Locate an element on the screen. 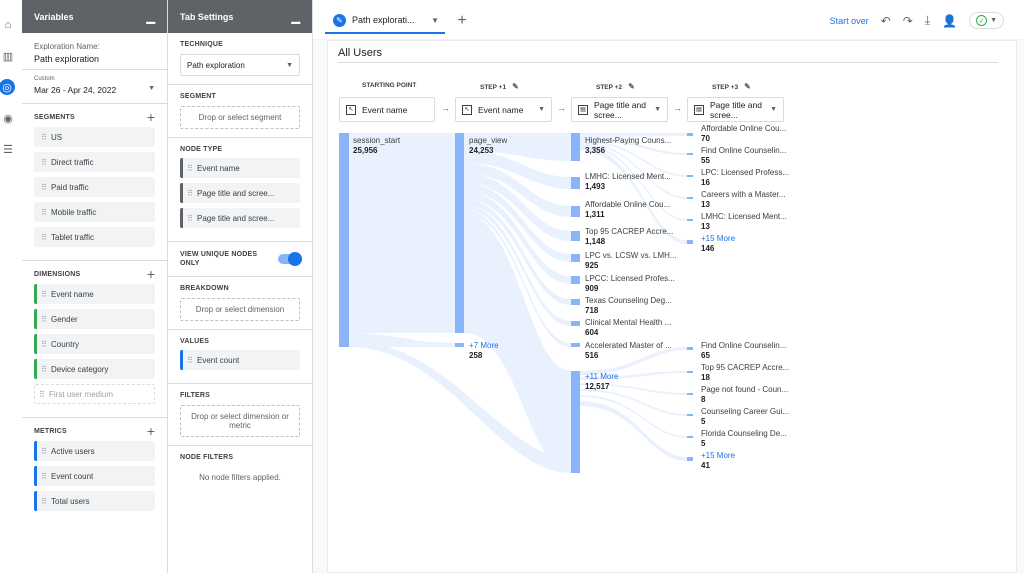 Image resolution: width=1024 pixels, height=574 pixels. add-tab-icon: + is located at coordinates (462, 21).